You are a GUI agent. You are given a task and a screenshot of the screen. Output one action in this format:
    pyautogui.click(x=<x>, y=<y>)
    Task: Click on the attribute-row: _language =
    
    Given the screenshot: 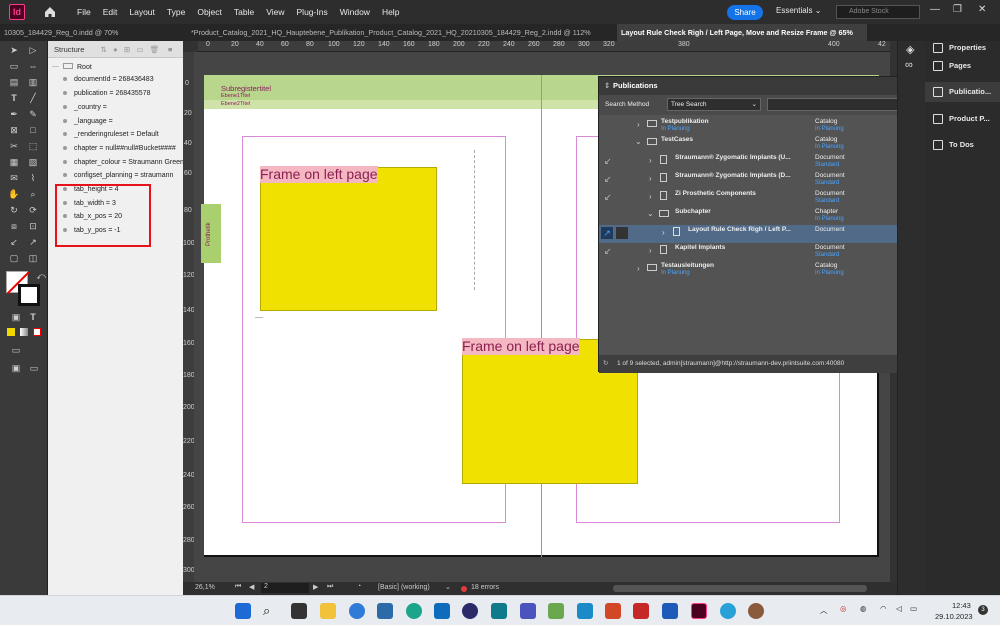 What is the action you would take?
    pyautogui.click(x=88, y=121)
    